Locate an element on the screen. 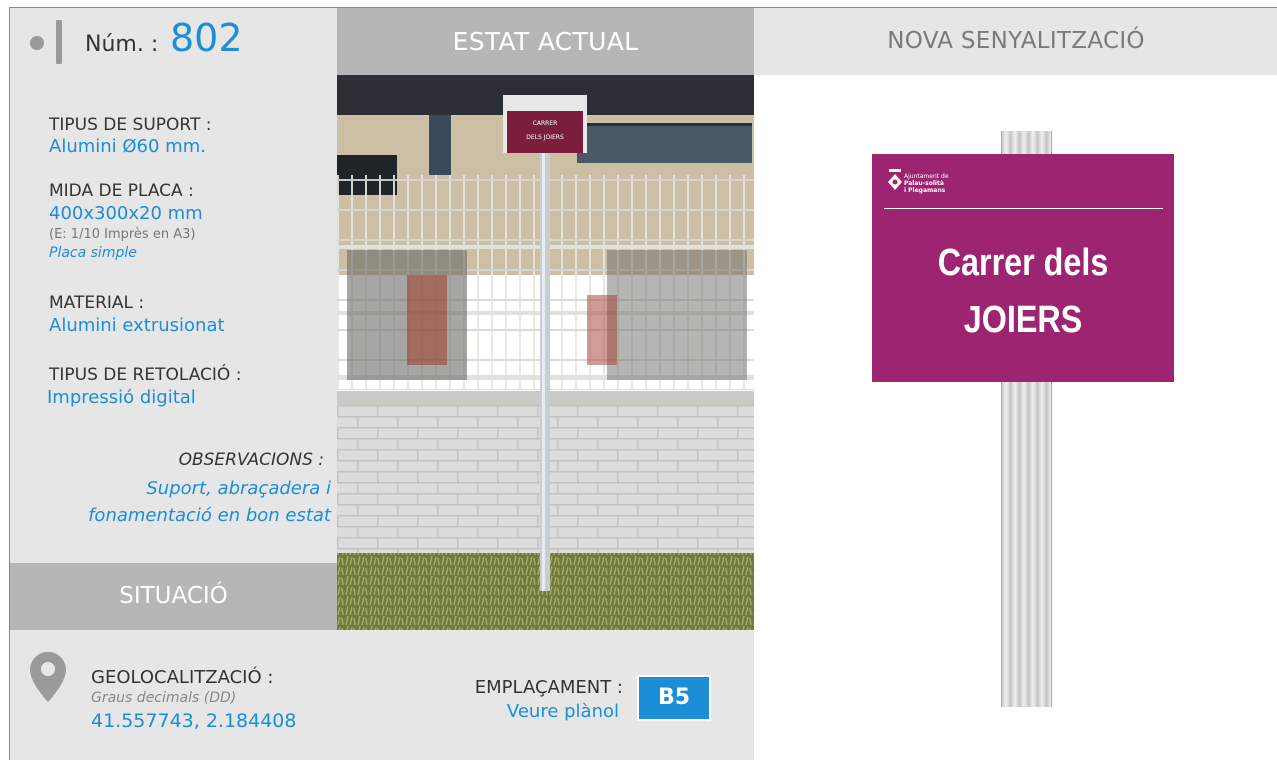  suport-label: TIPUS DE SUPORT : is located at coordinates (130, 125).